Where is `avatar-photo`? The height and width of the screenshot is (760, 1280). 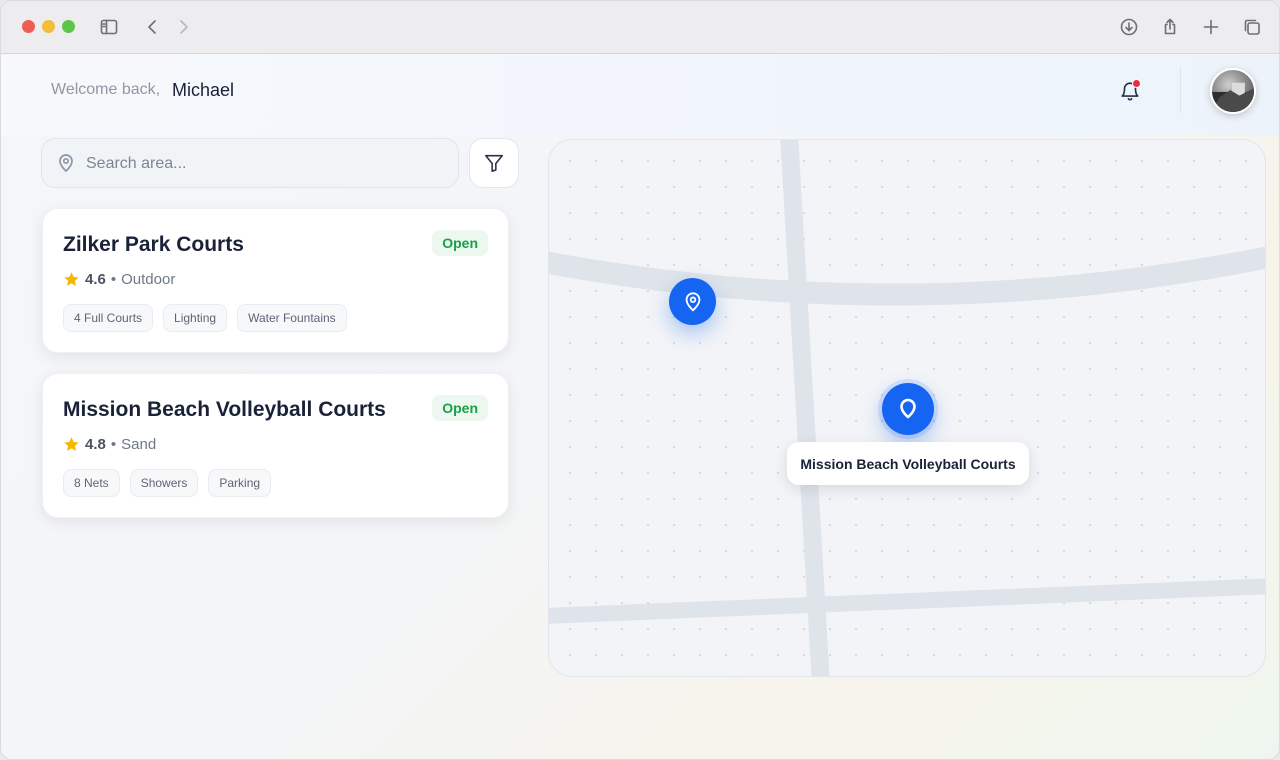 avatar-photo is located at coordinates (1233, 97).